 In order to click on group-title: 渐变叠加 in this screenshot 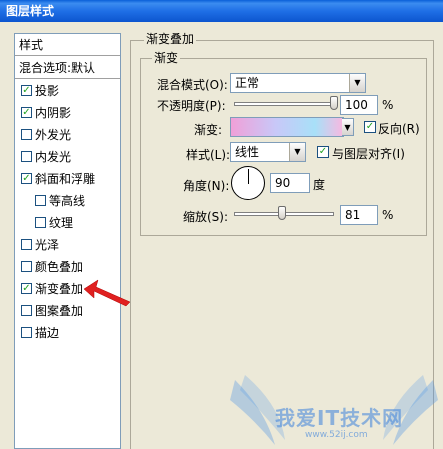, I will do `click(170, 38)`.